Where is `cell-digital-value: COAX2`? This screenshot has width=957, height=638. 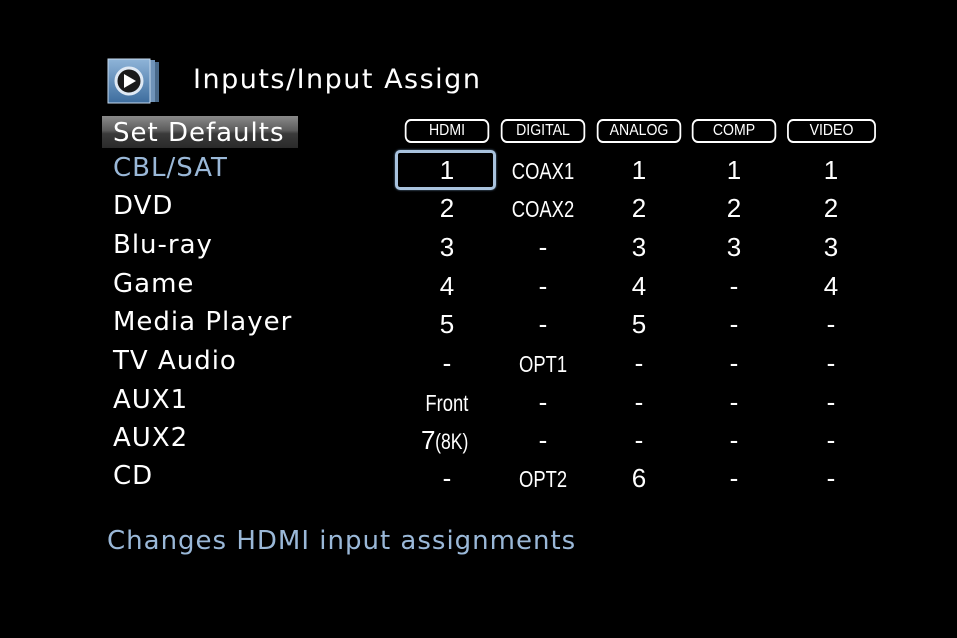 cell-digital-value: COAX2 is located at coordinates (543, 209).